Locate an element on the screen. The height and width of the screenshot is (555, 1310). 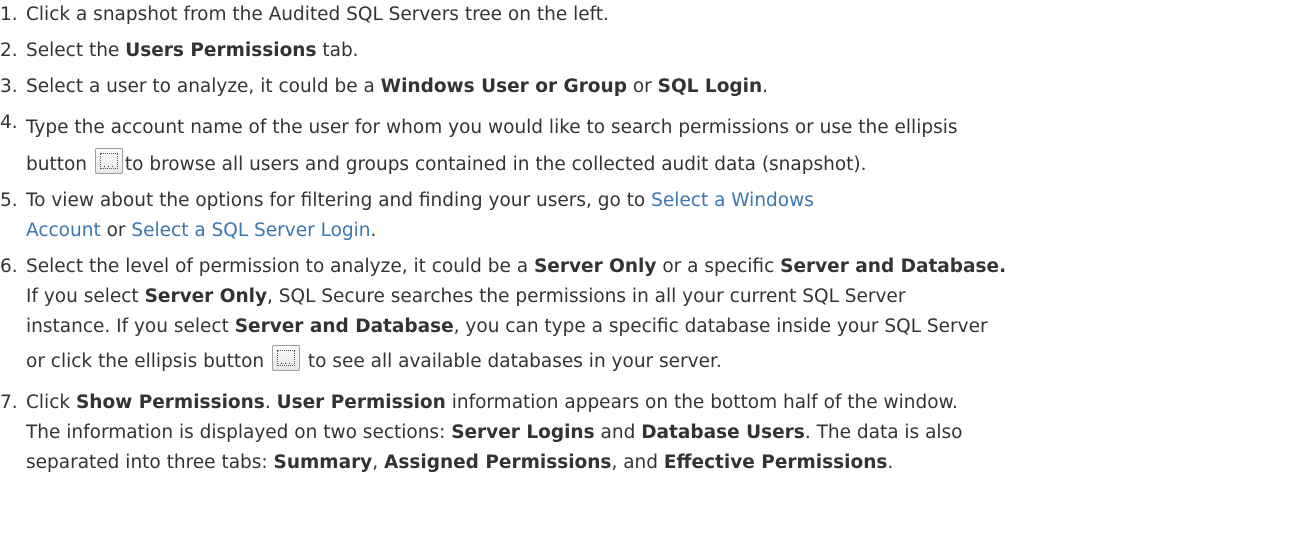
step-text: separated into three tabs: is located at coordinates (150, 462).